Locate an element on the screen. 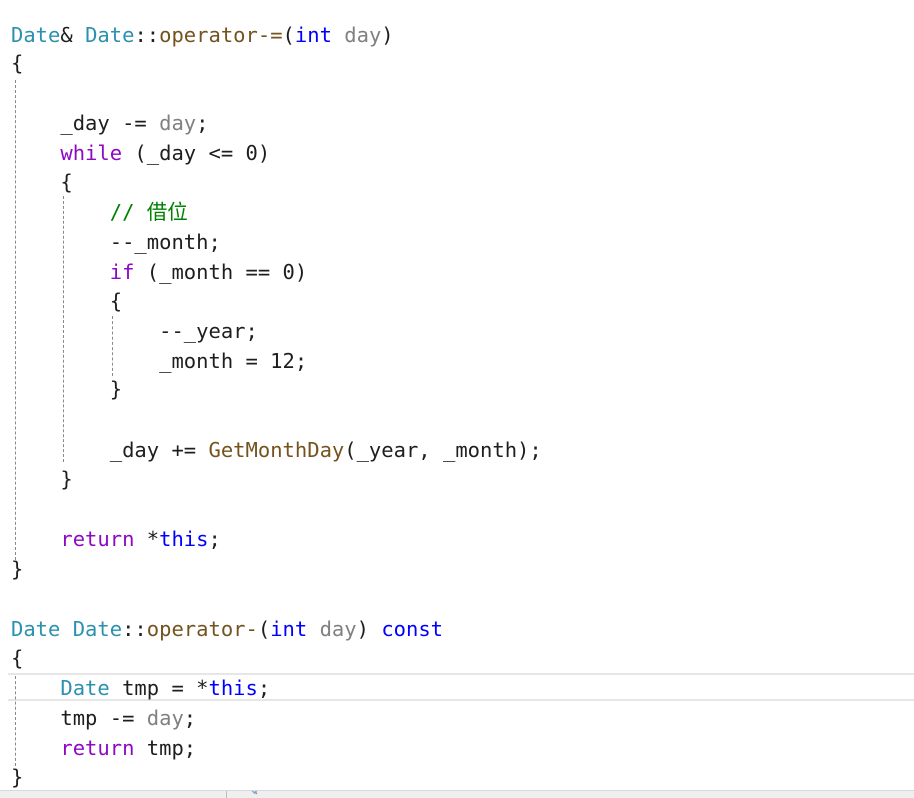 This screenshot has width=914, height=798. status-separator is located at coordinates (226, 794).